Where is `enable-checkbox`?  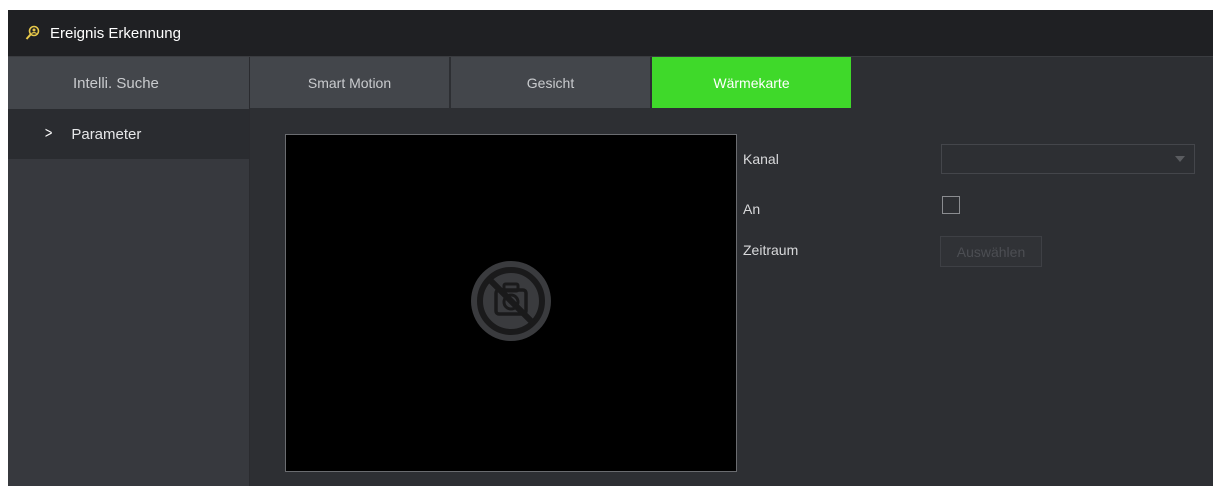 enable-checkbox is located at coordinates (951, 205).